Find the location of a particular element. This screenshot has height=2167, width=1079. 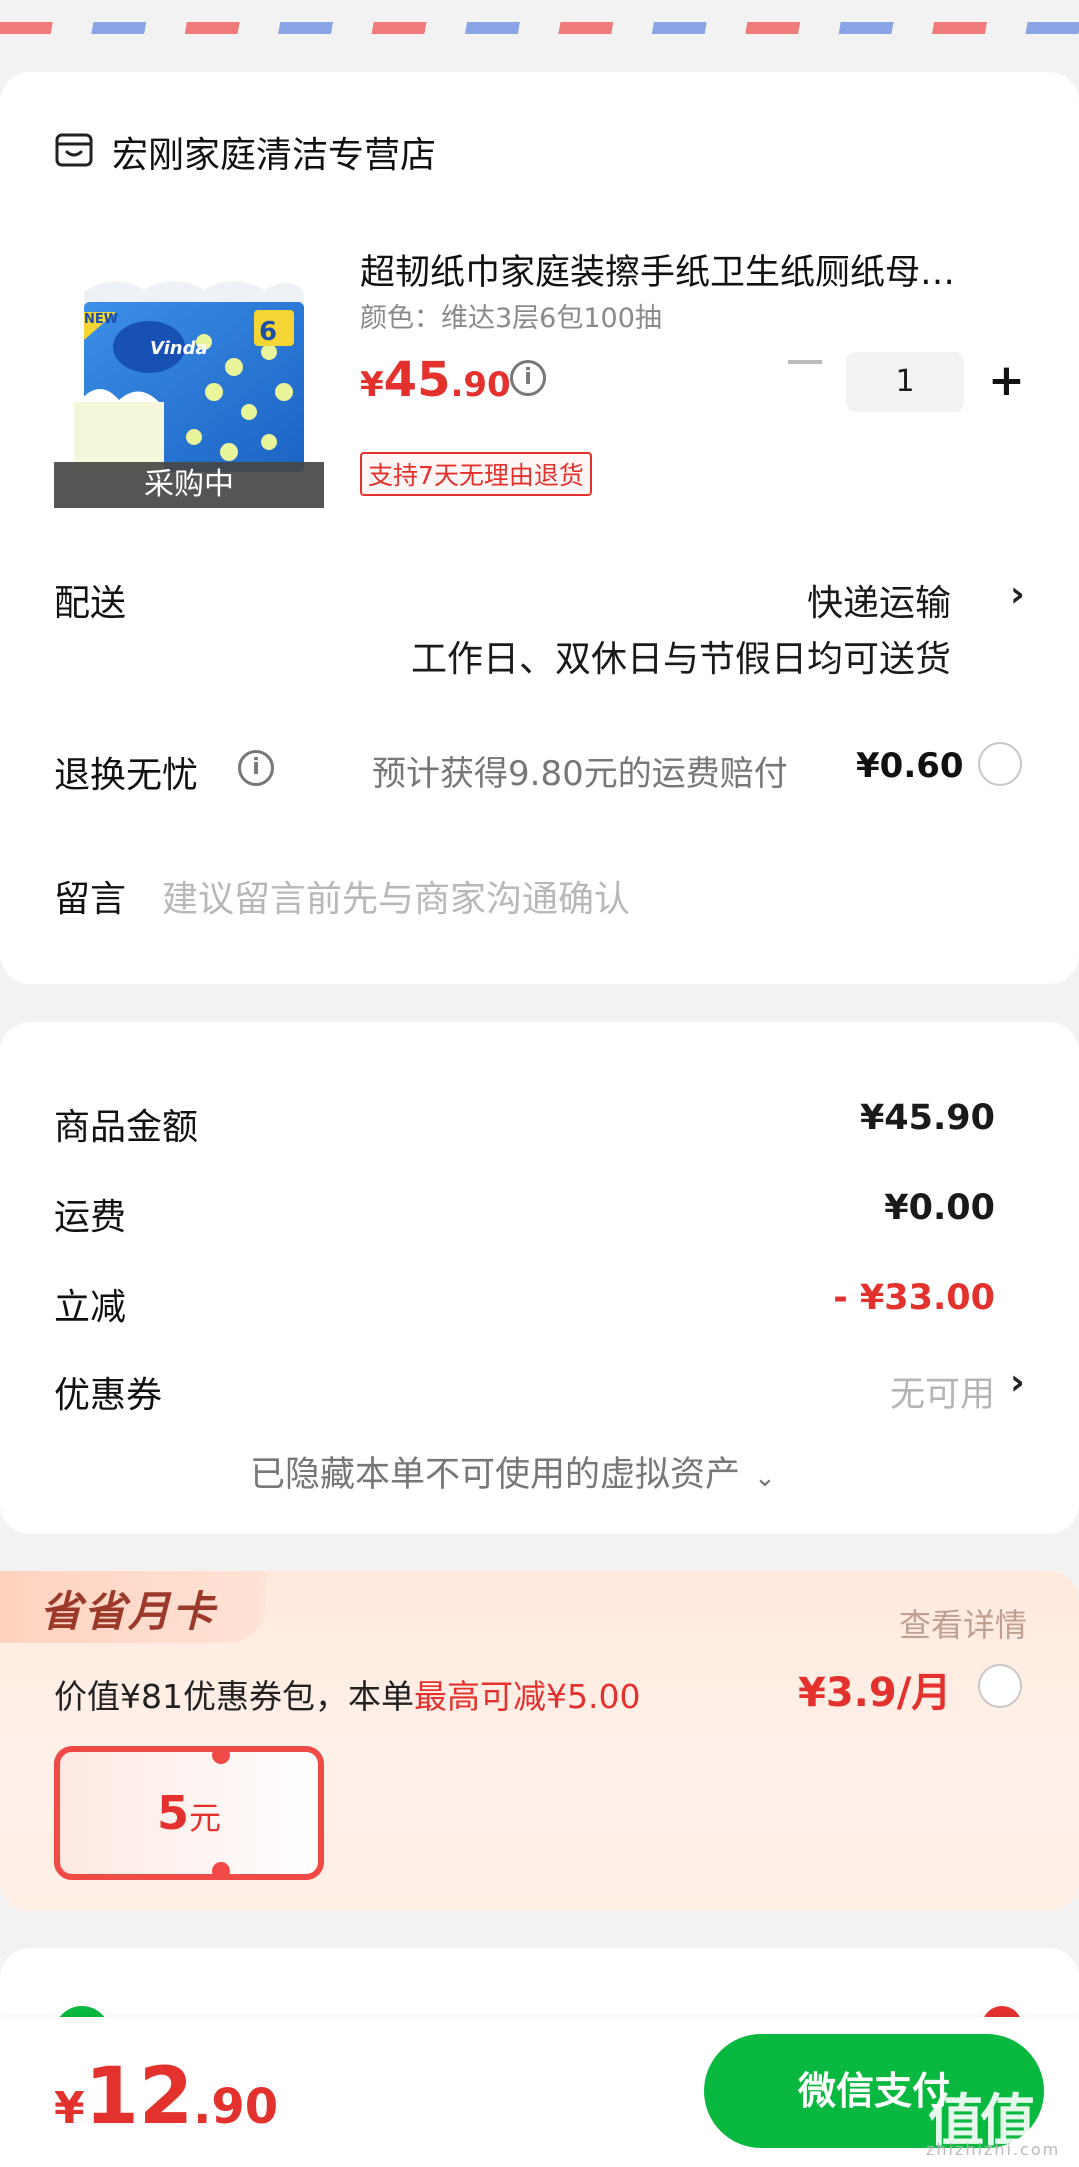

product-price: ¥45.90 is located at coordinates (435, 380).